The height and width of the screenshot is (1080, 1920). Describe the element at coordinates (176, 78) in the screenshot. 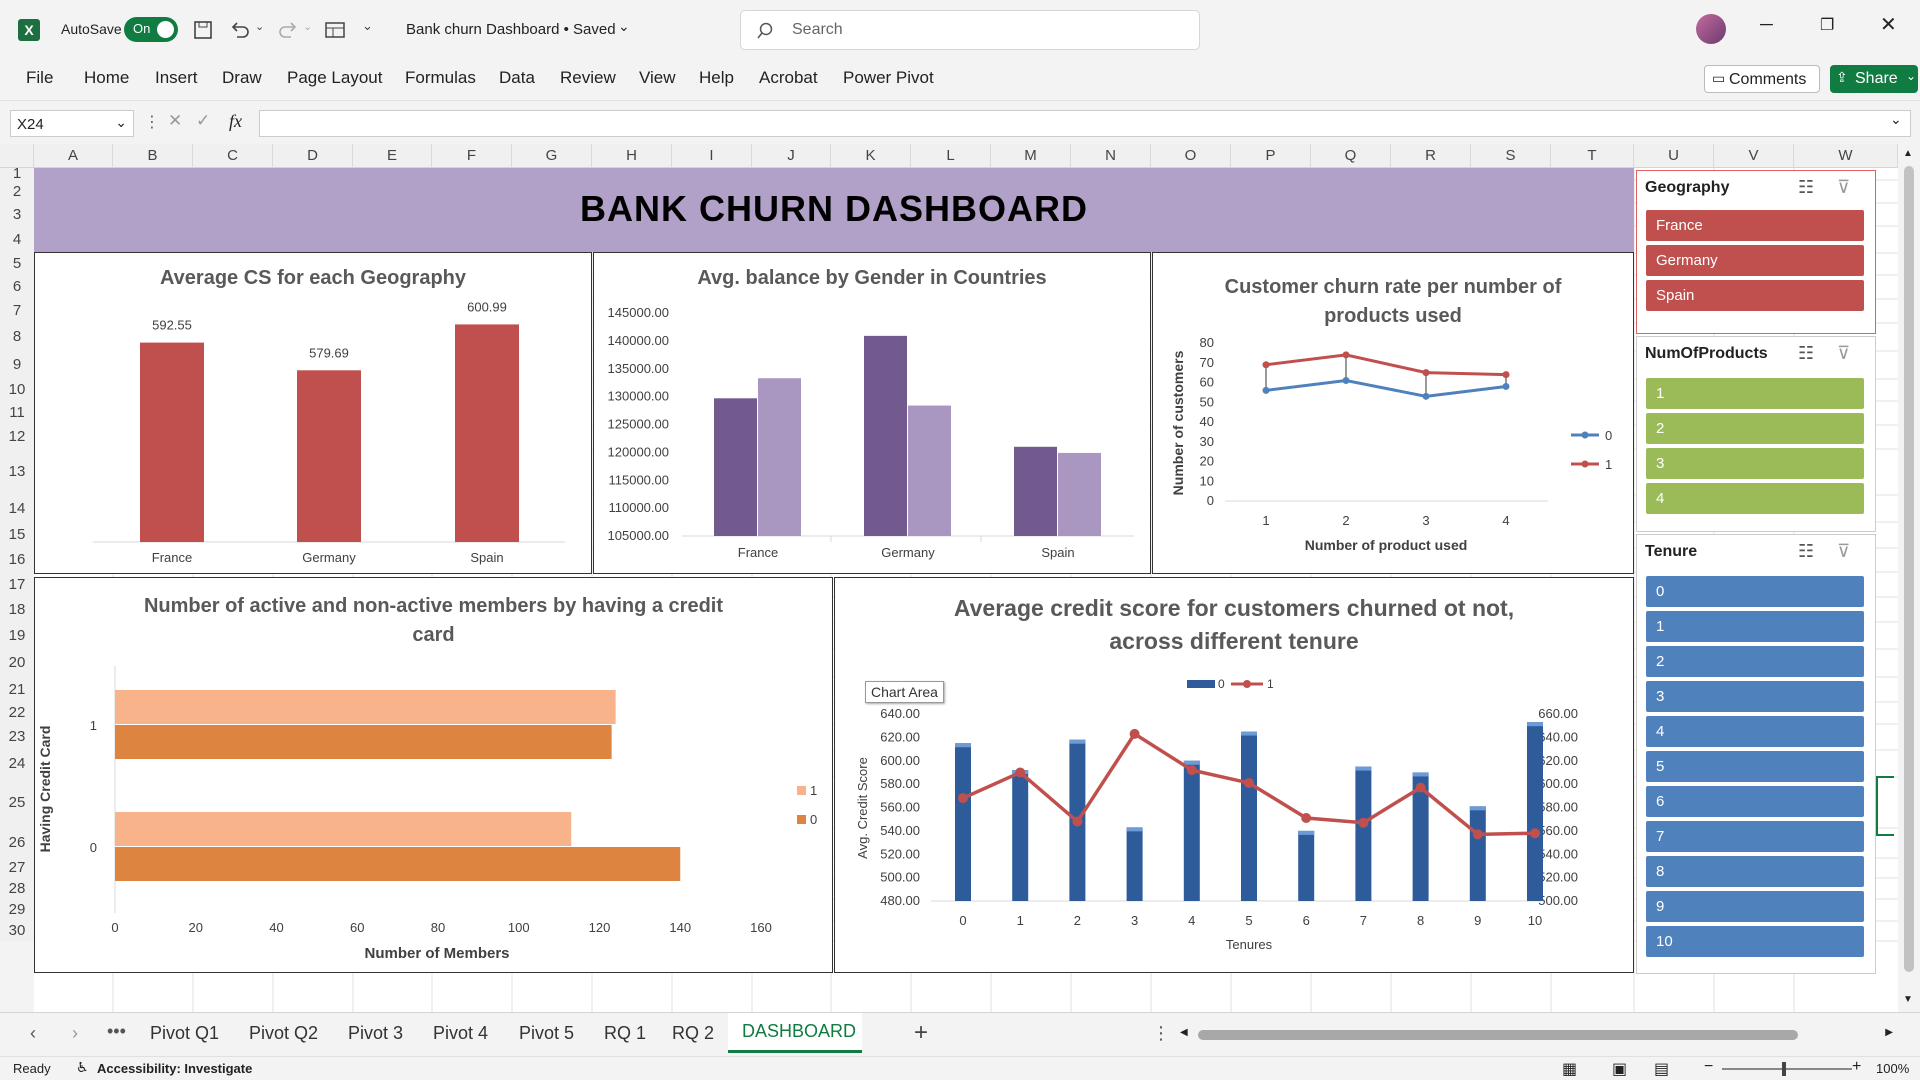

I see `menu-insert: Insert` at that location.